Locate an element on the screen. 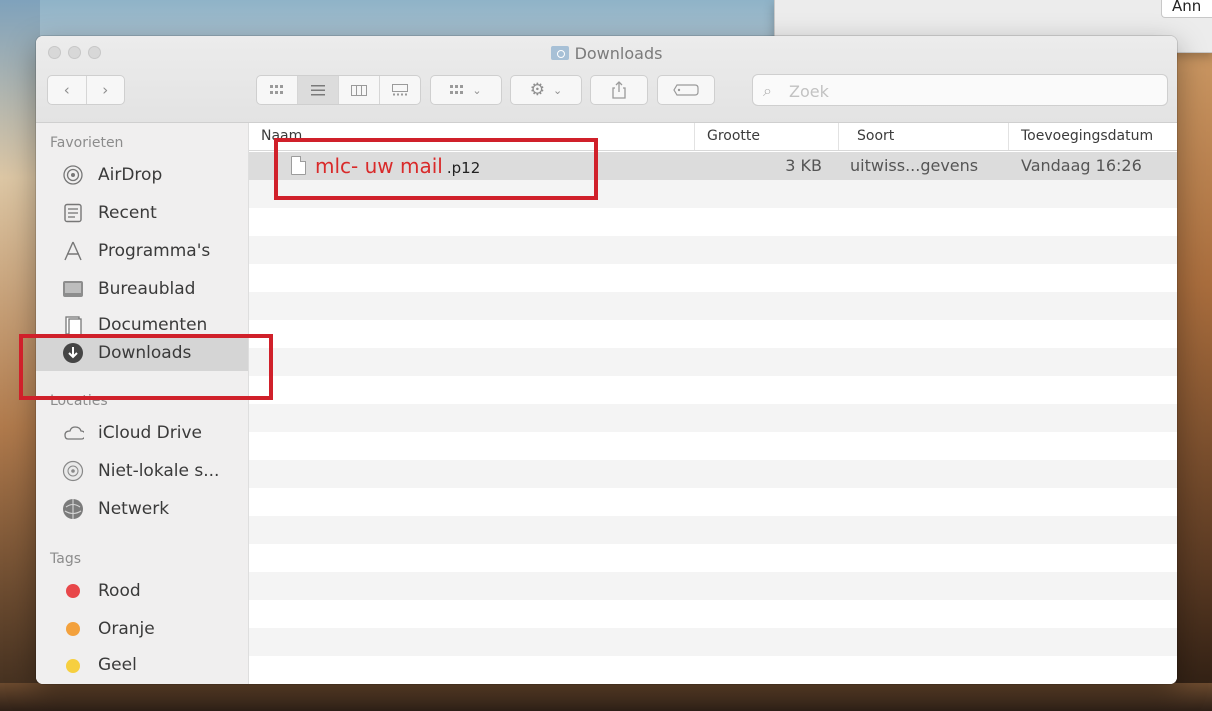 This screenshot has height=711, width=1212. sidebar-item-recent: Recent is located at coordinates (142, 213).